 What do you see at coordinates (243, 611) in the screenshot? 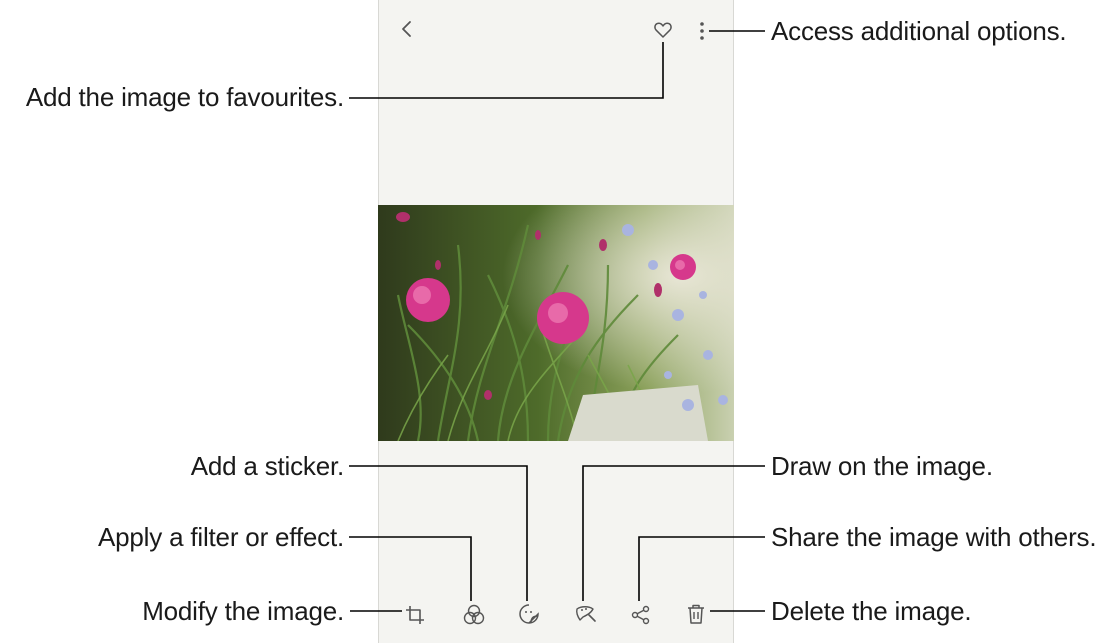
I see `callout-modify: Modify the image.` at bounding box center [243, 611].